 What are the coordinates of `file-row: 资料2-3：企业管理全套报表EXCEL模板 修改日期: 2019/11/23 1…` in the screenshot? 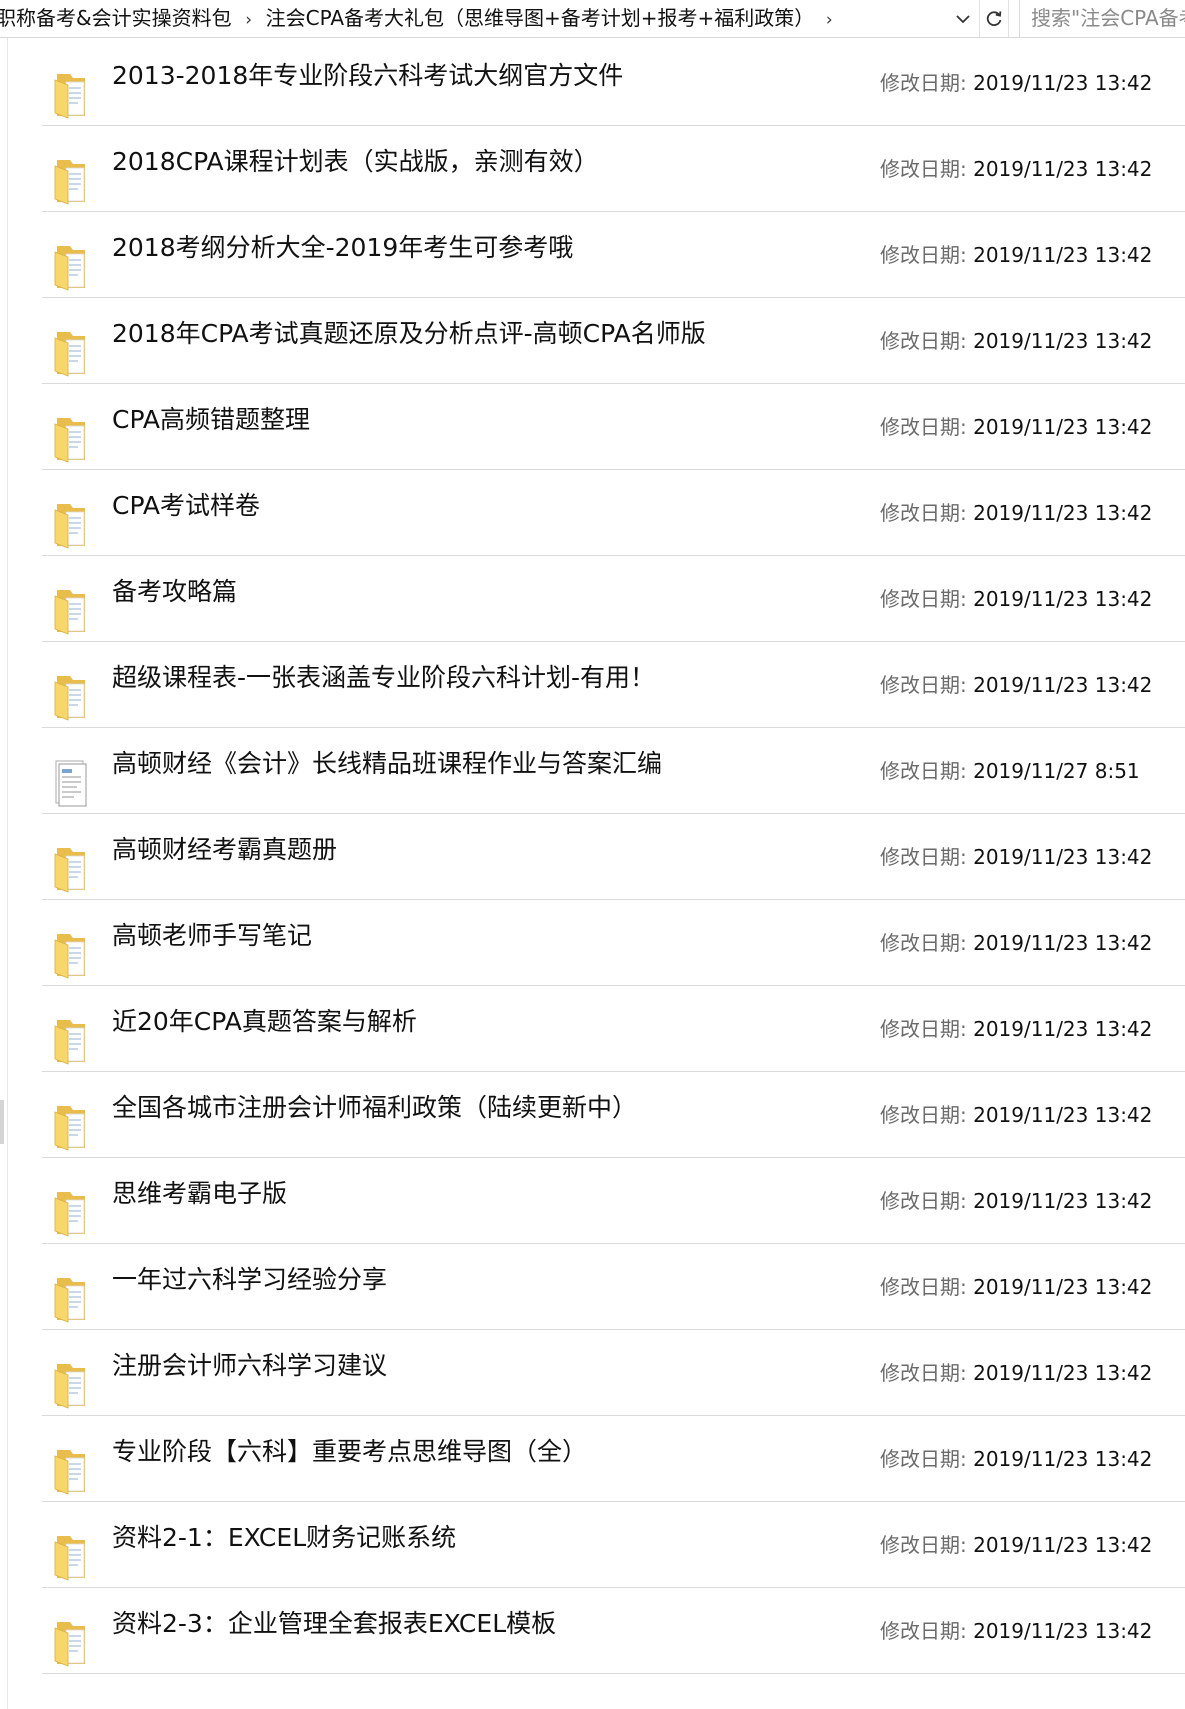 It's located at (613, 1631).